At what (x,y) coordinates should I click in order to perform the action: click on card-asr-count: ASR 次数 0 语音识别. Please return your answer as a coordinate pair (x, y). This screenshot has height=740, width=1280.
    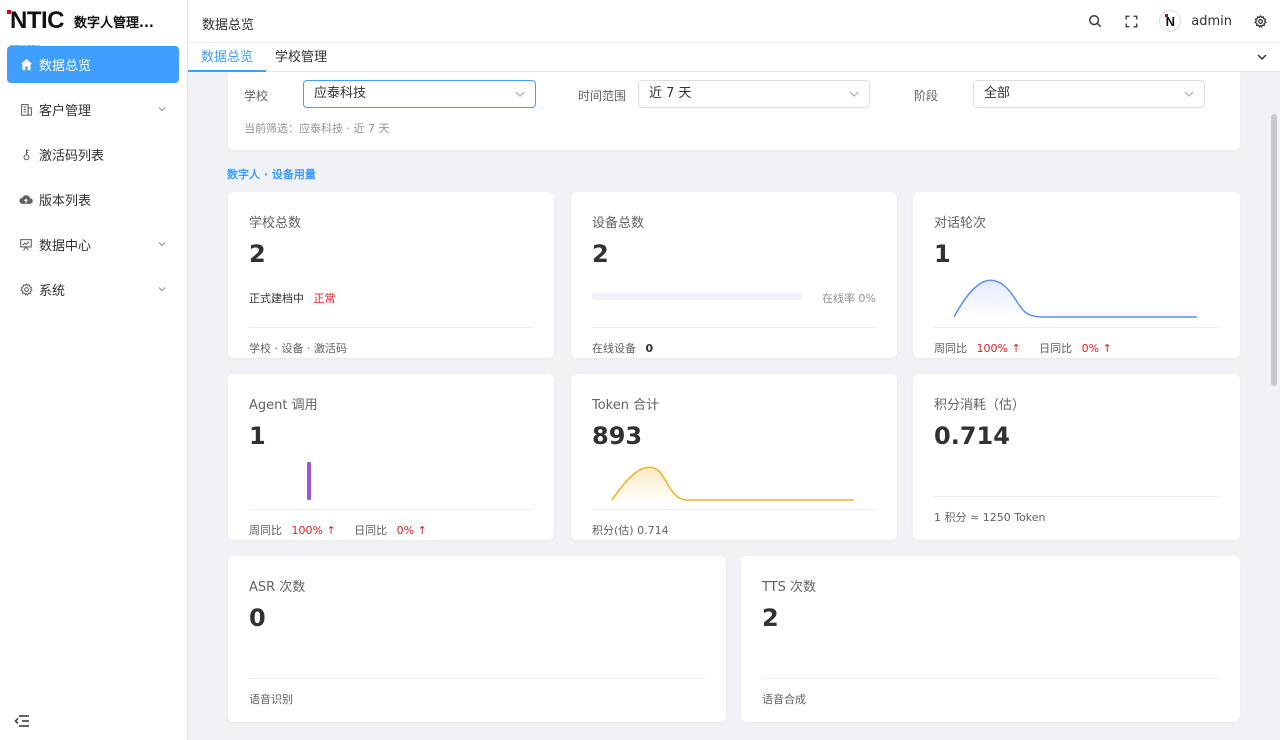
    Looking at the image, I should click on (477, 639).